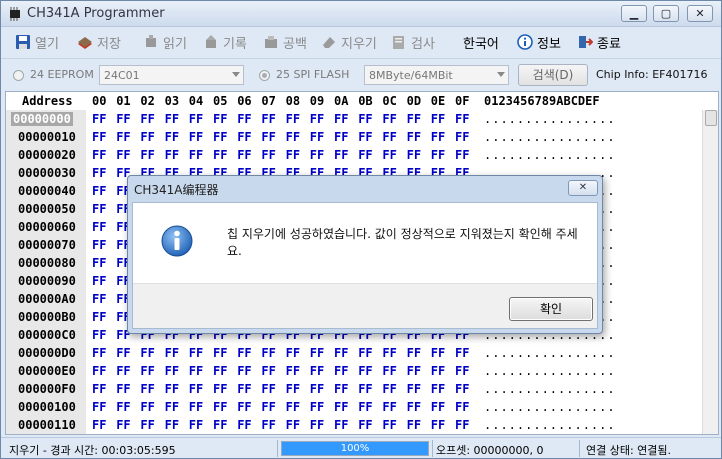  I want to click on read-button: 읽기, so click(165, 42).